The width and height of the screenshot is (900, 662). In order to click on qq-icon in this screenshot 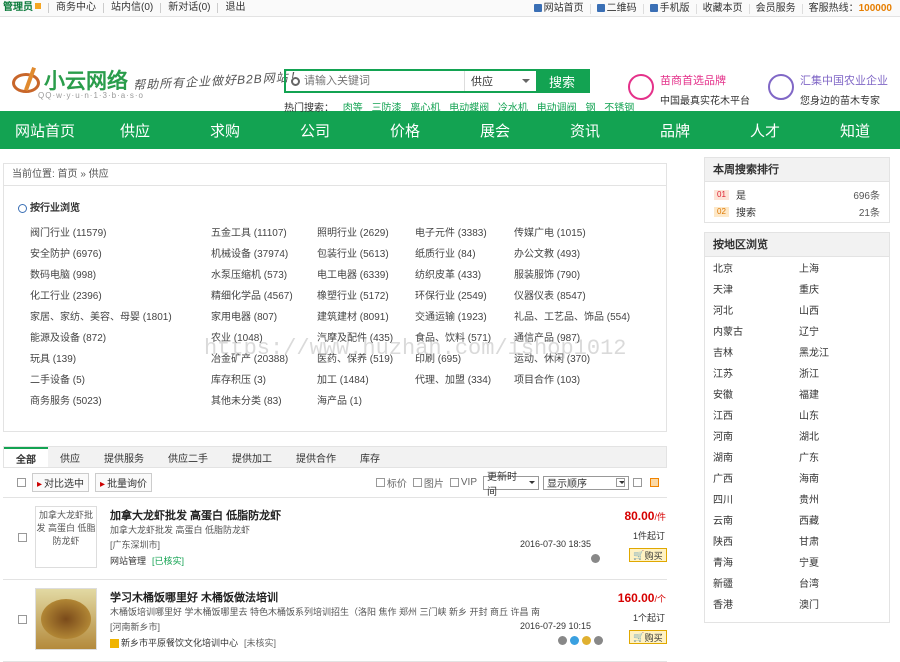, I will do `click(574, 640)`.